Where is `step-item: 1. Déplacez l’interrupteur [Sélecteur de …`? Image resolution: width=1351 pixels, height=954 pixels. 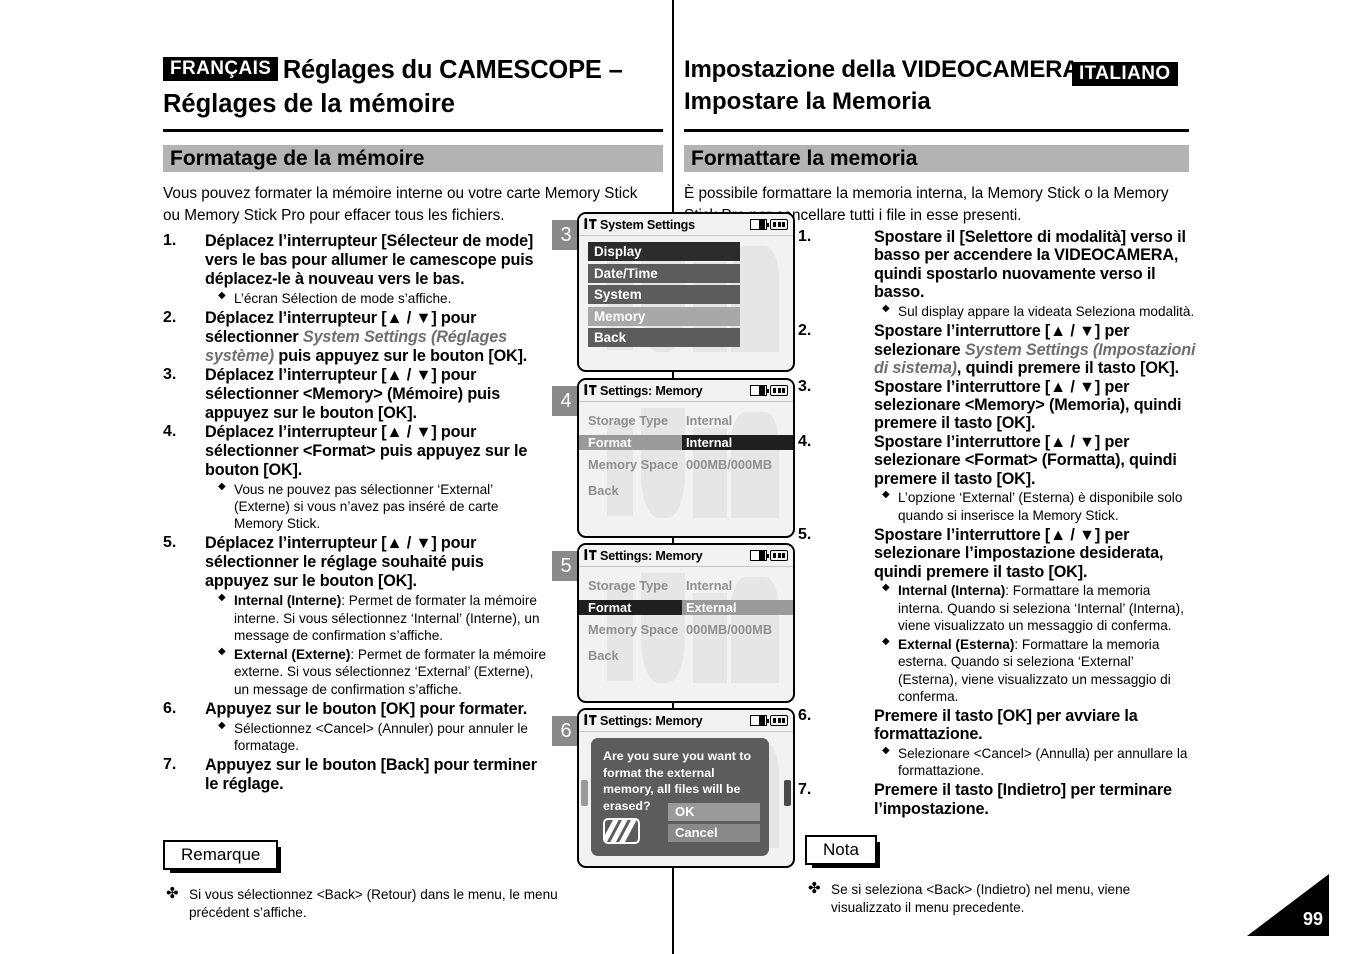 step-item: 1. Déplacez l’interrupteur [Sélecteur de … is located at coordinates (357, 269).